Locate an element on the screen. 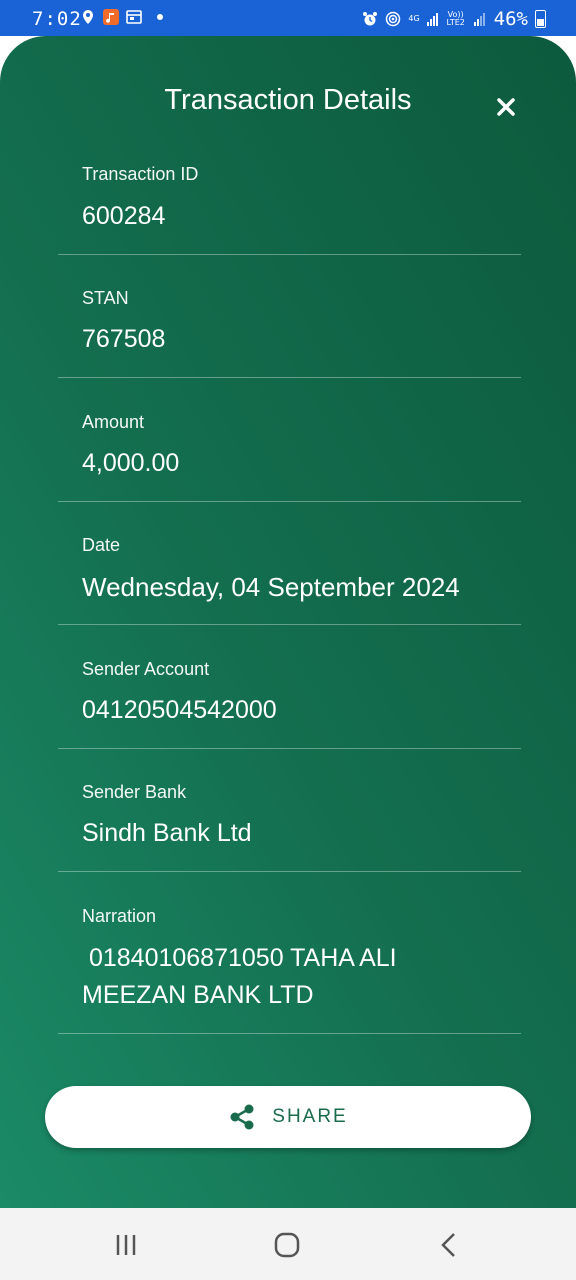  system-icons: 4G Vo)) LTE2 46% is located at coordinates (454, 19).